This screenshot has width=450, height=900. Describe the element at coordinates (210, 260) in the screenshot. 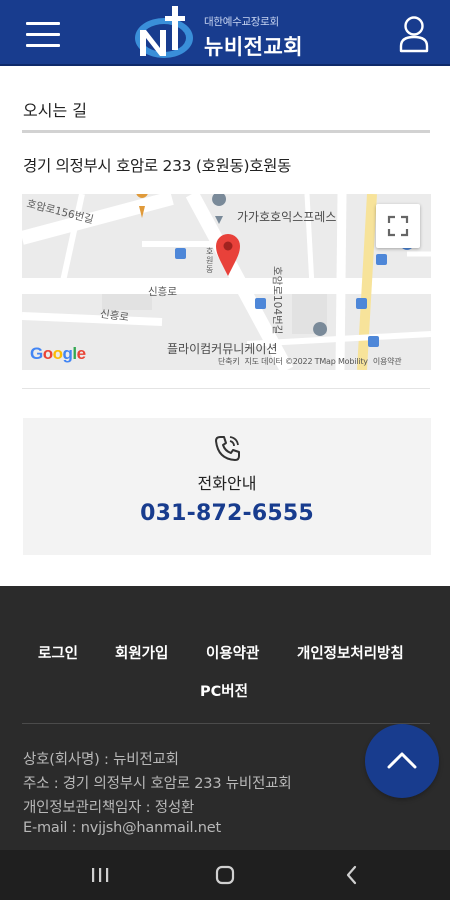

I see `map-marker-label: 호원동` at that location.